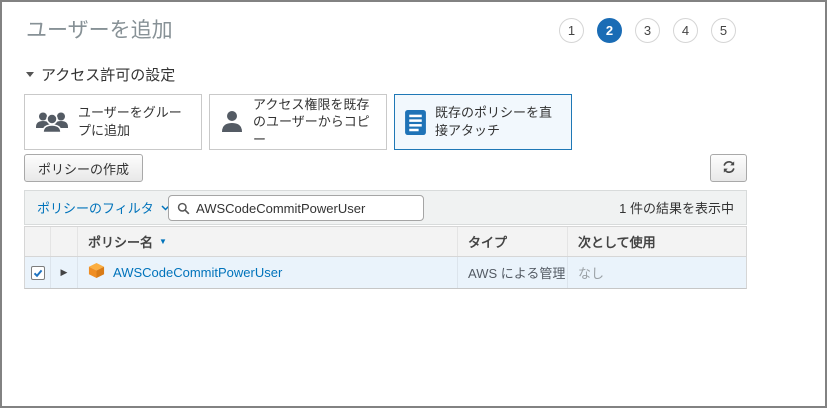 This screenshot has height=408, width=827. What do you see at coordinates (130, 121) in the screenshot?
I see `option-label: ユーザーをグループに追加` at bounding box center [130, 121].